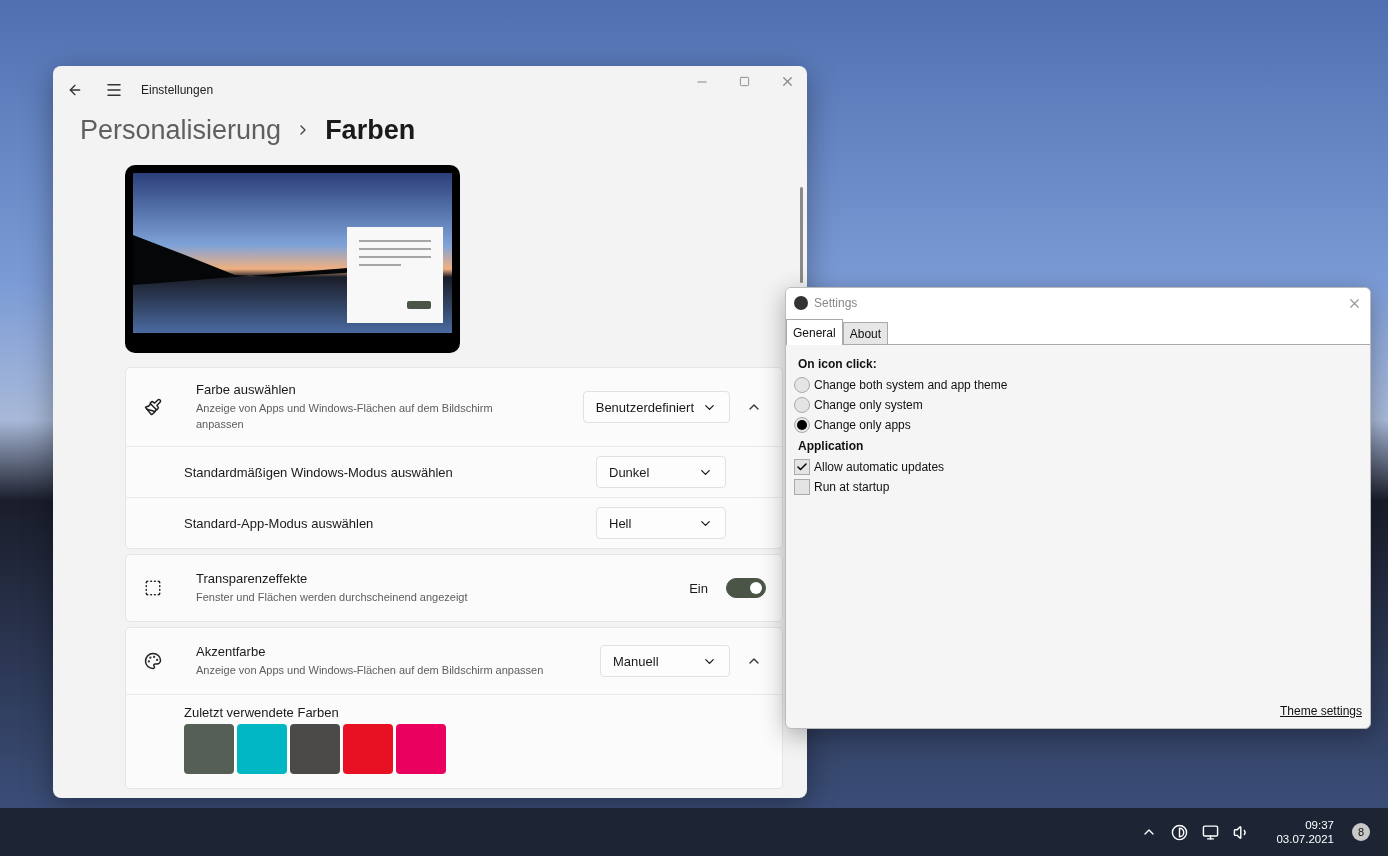 This screenshot has height=856, width=1388. I want to click on section-label: Zuletzt verwendete Farben, so click(262, 712).